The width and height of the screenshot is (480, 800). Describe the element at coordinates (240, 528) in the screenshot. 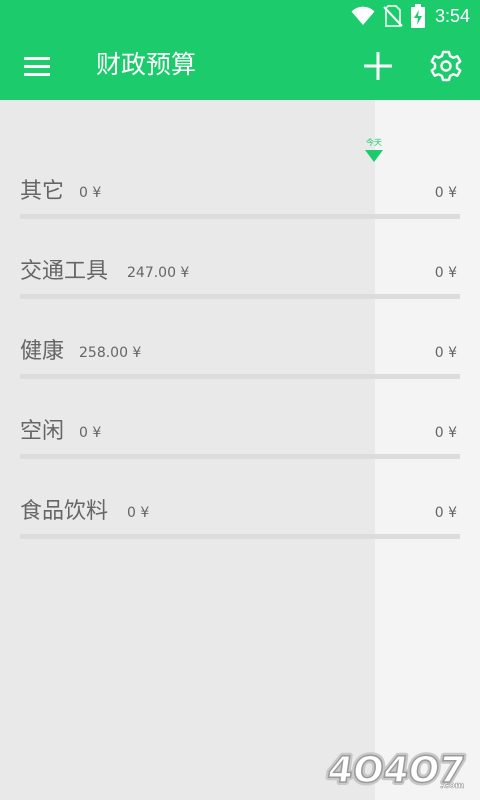

I see `budget-row: 食品饮料 0 ¥ 0 ¥` at that location.